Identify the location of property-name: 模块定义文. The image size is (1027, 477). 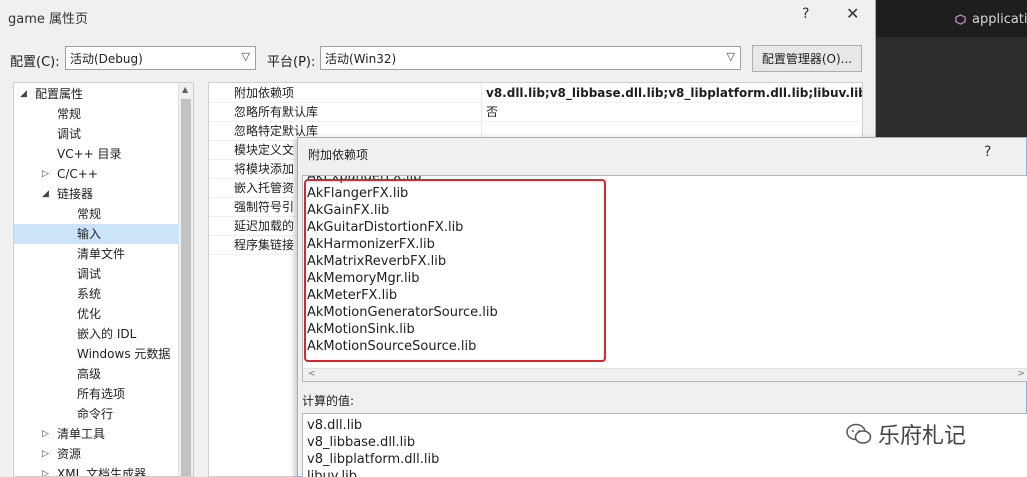
(264, 150).